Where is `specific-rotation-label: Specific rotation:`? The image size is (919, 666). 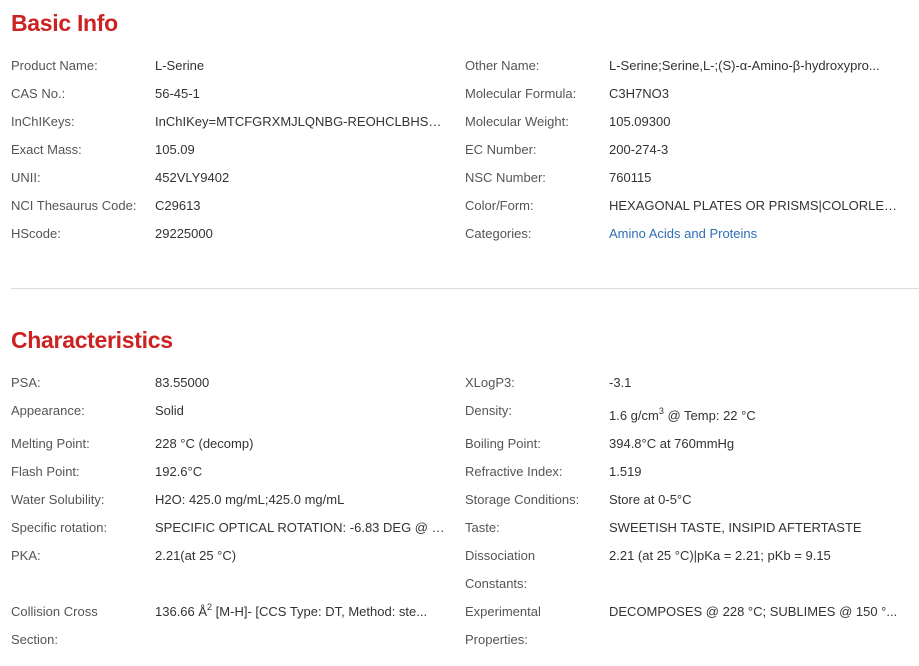 specific-rotation-label: Specific rotation: is located at coordinates (59, 527).